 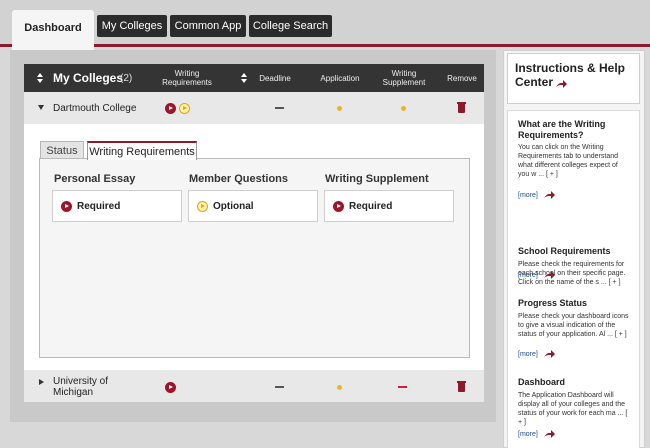 I want to click on supplement-missing-icon, so click(x=402, y=387).